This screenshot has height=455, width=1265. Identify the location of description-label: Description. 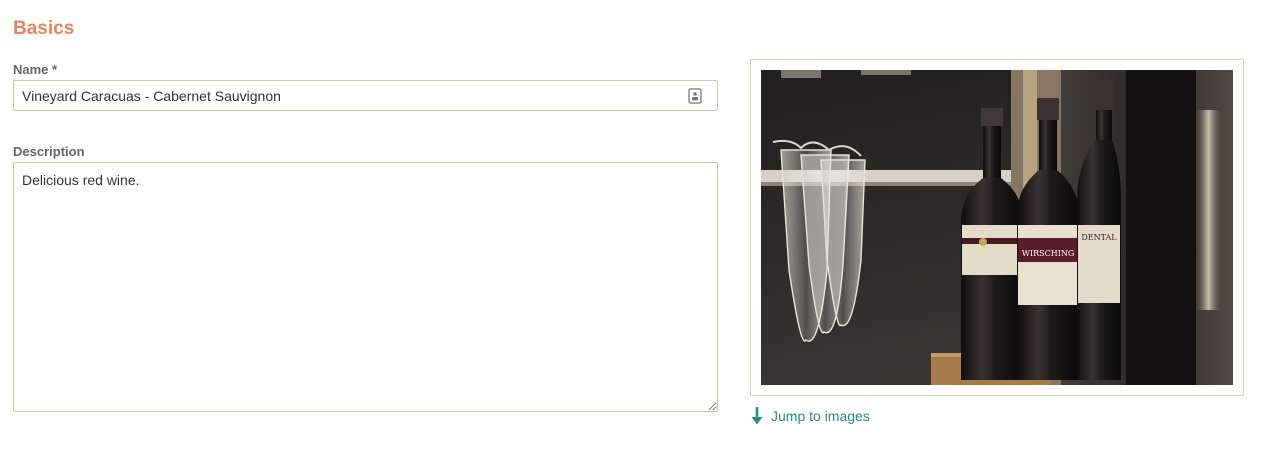
(49, 151).